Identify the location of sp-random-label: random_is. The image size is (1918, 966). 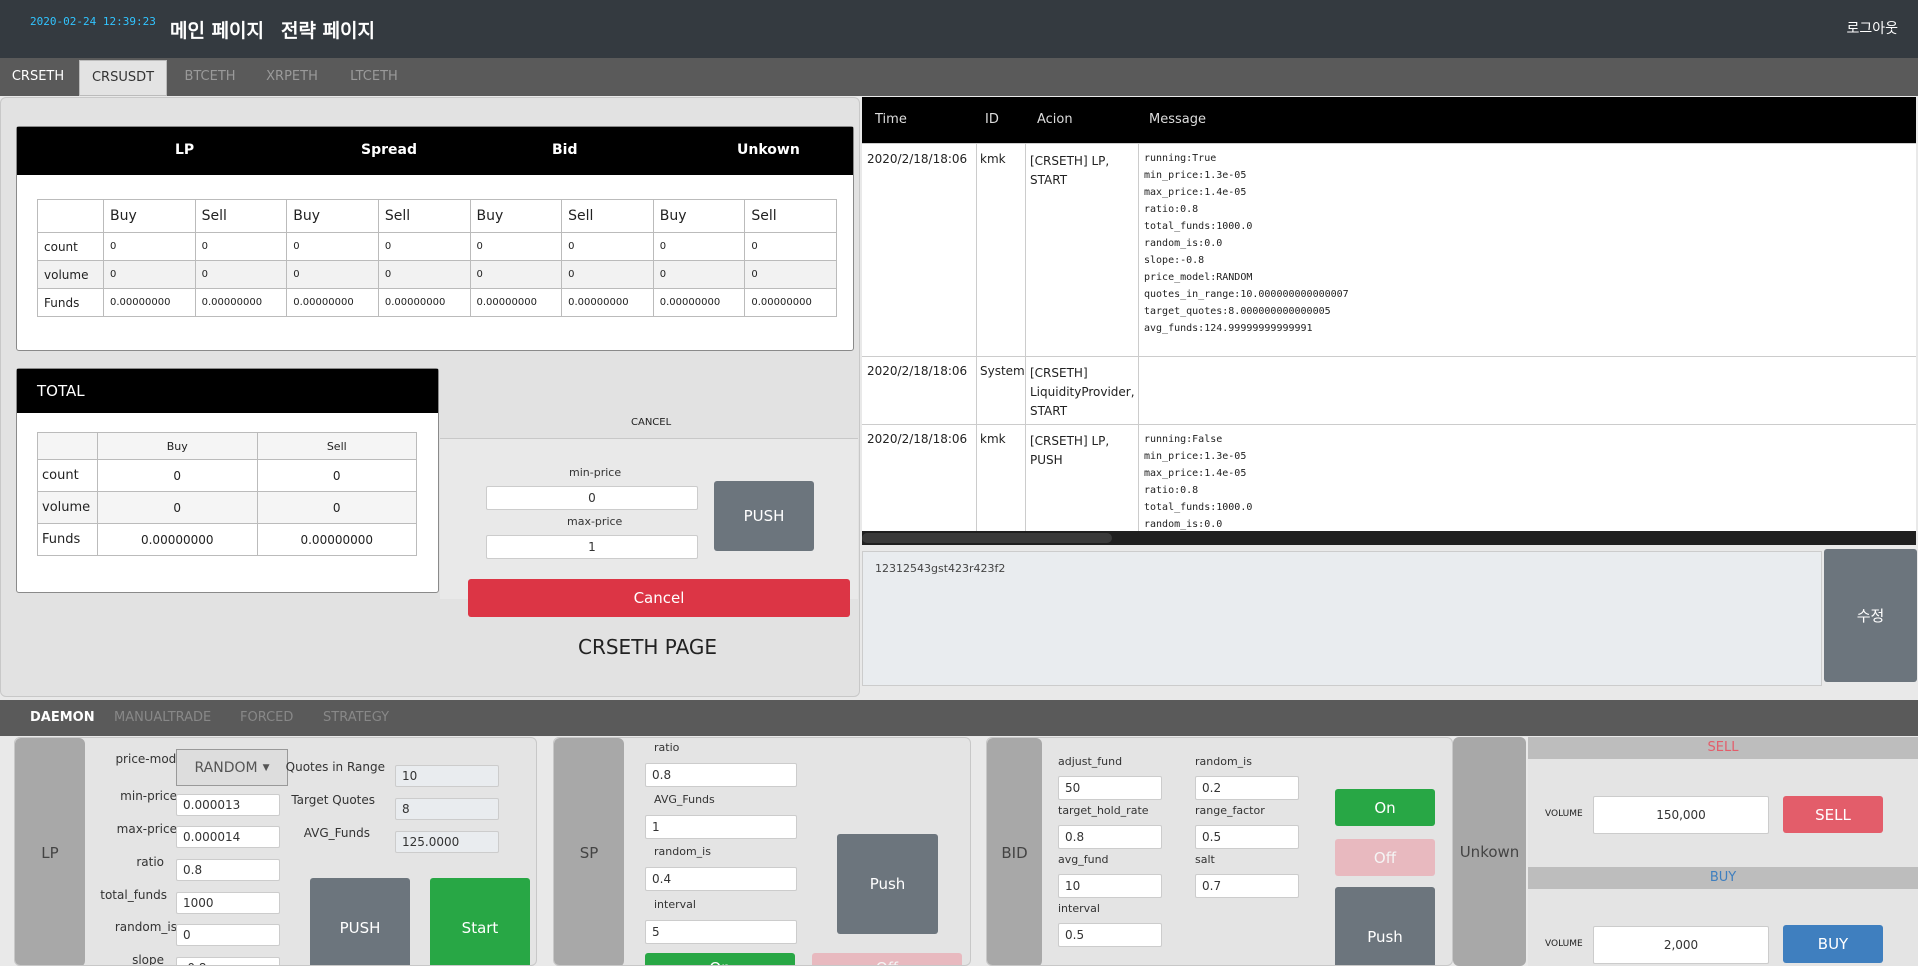
(682, 851).